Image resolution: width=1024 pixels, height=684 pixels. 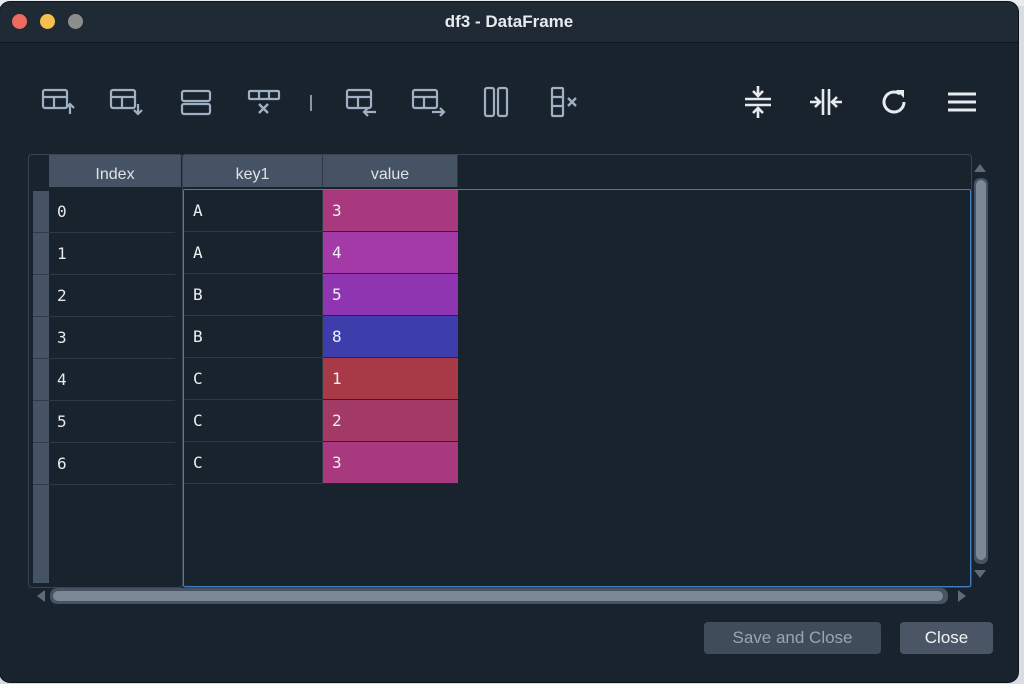 I want to click on duplicate-row-button, so click(x=196, y=102).